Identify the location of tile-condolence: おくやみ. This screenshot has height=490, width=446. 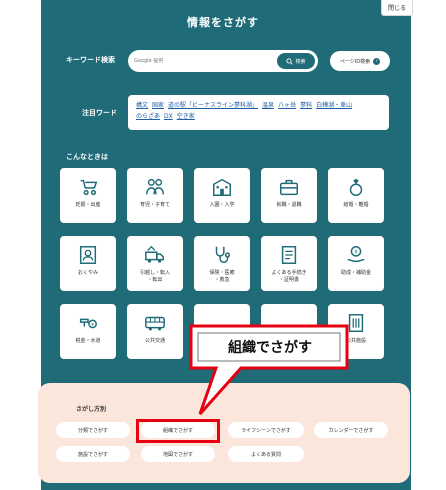
(88, 263).